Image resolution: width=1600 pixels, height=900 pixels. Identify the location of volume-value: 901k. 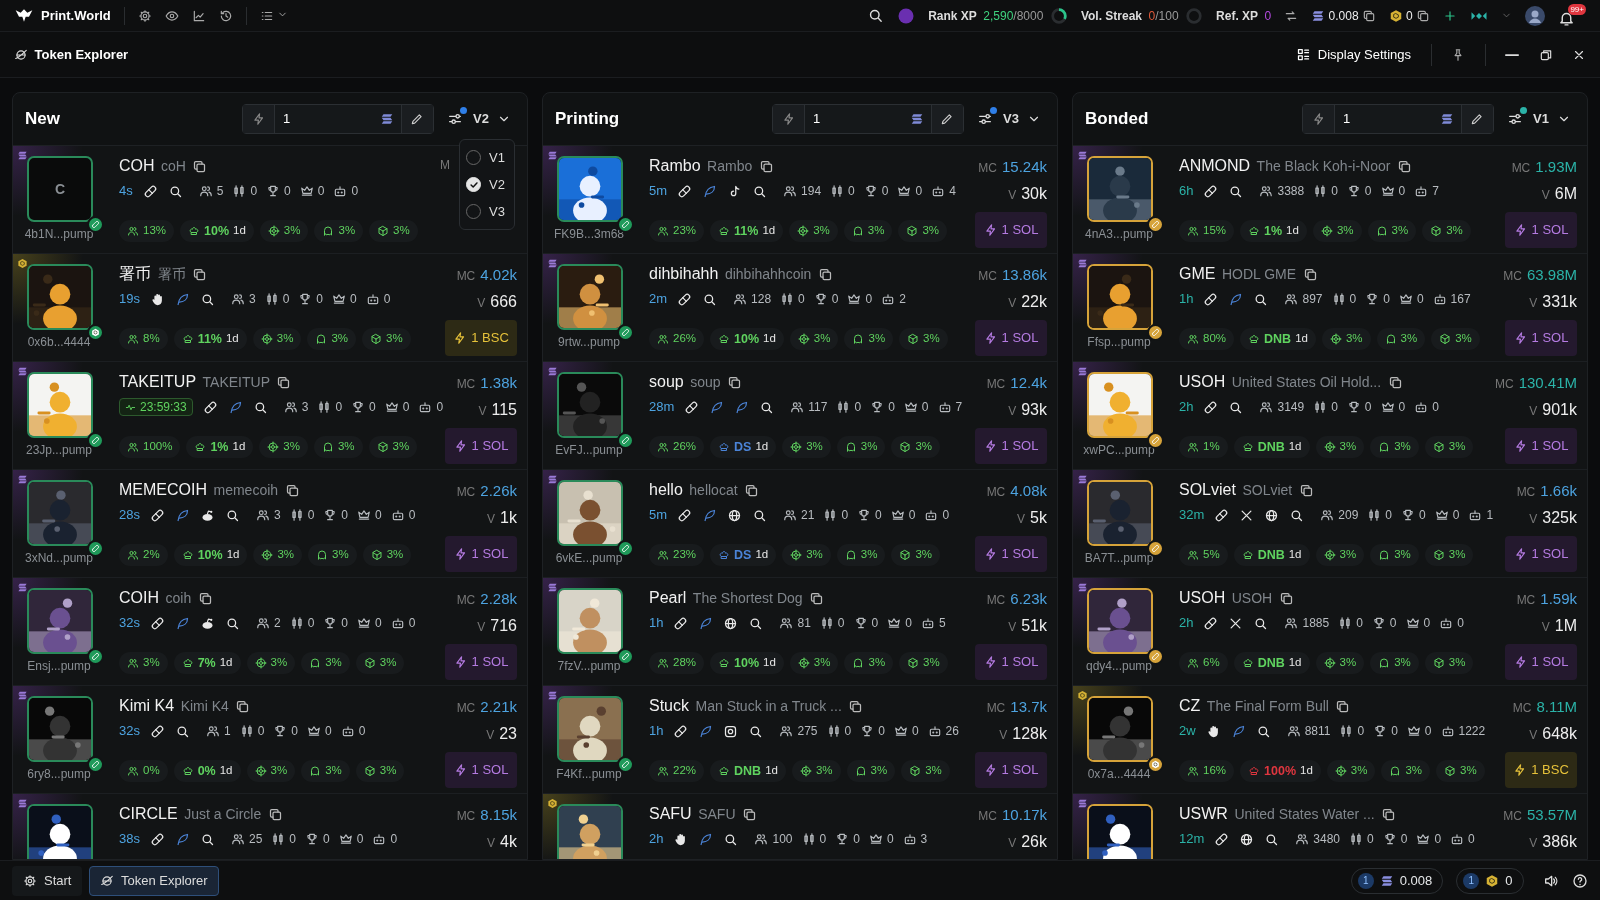
(1559, 410).